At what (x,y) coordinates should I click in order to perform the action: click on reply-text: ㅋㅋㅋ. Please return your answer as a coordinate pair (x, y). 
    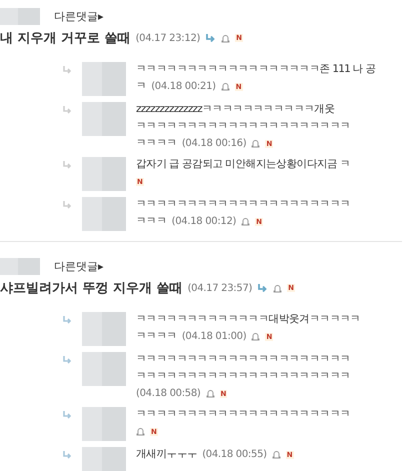
    Looking at the image, I should click on (151, 221).